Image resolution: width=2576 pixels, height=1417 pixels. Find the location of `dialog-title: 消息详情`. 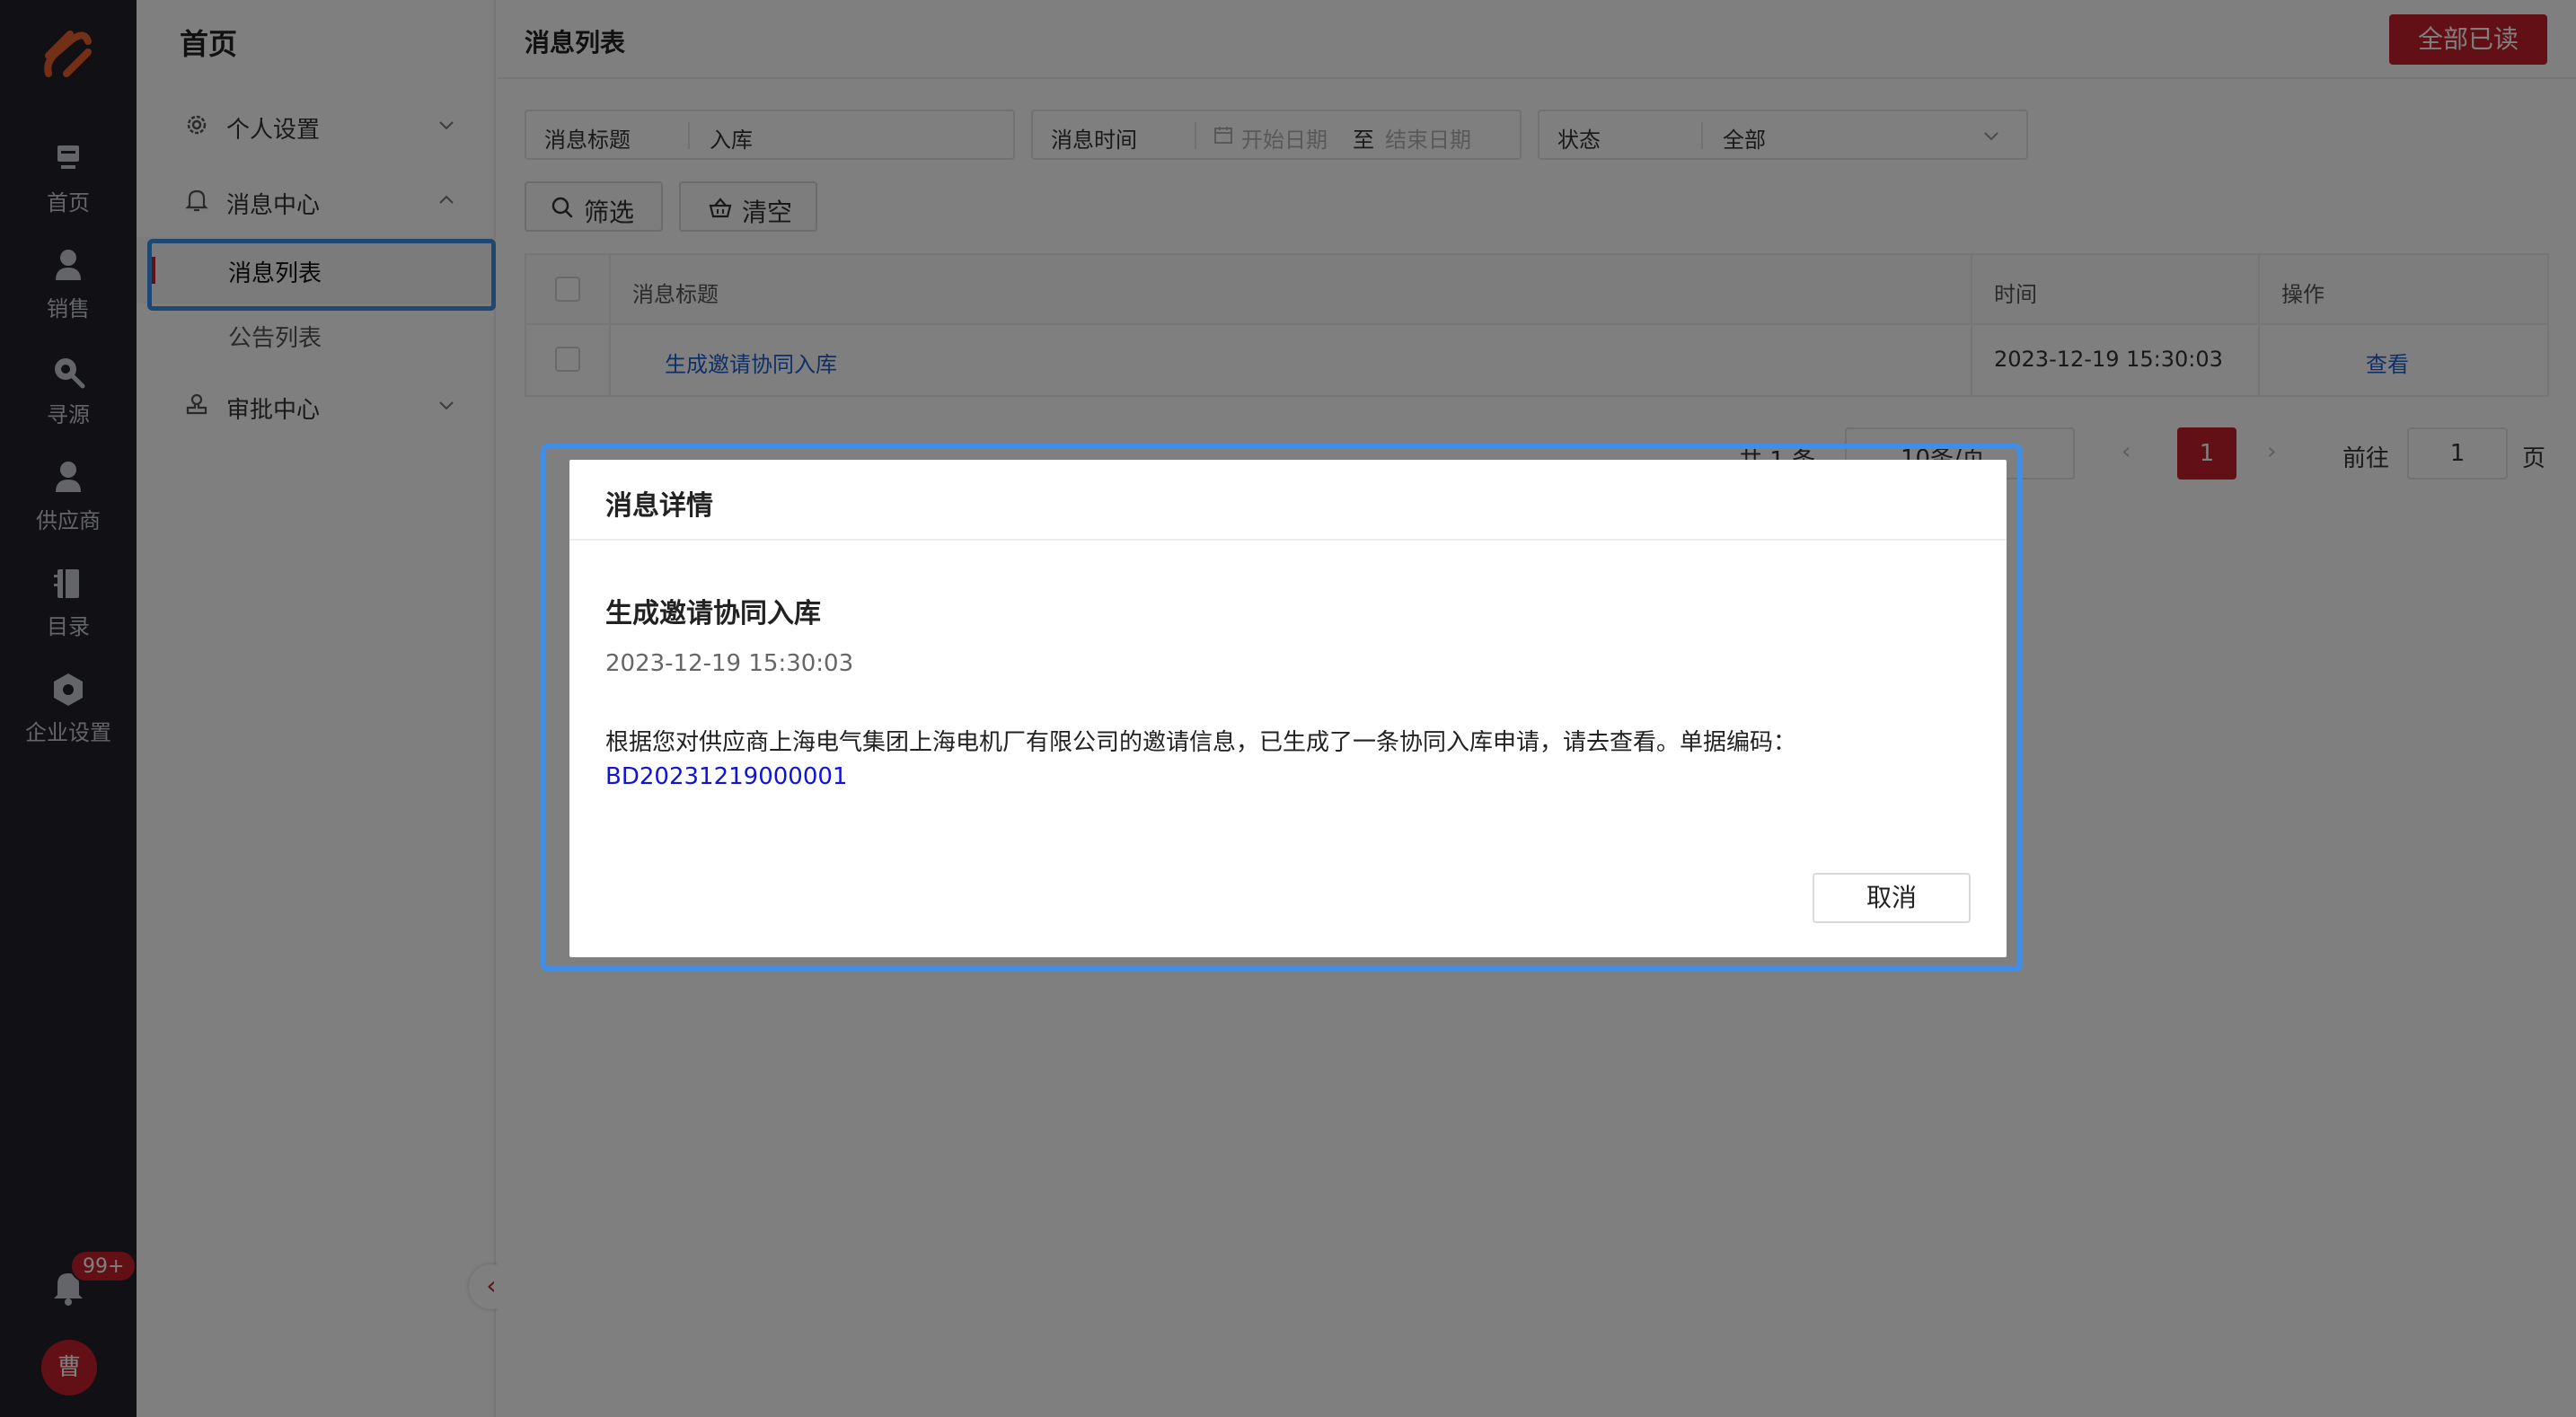

dialog-title: 消息详情 is located at coordinates (659, 506).